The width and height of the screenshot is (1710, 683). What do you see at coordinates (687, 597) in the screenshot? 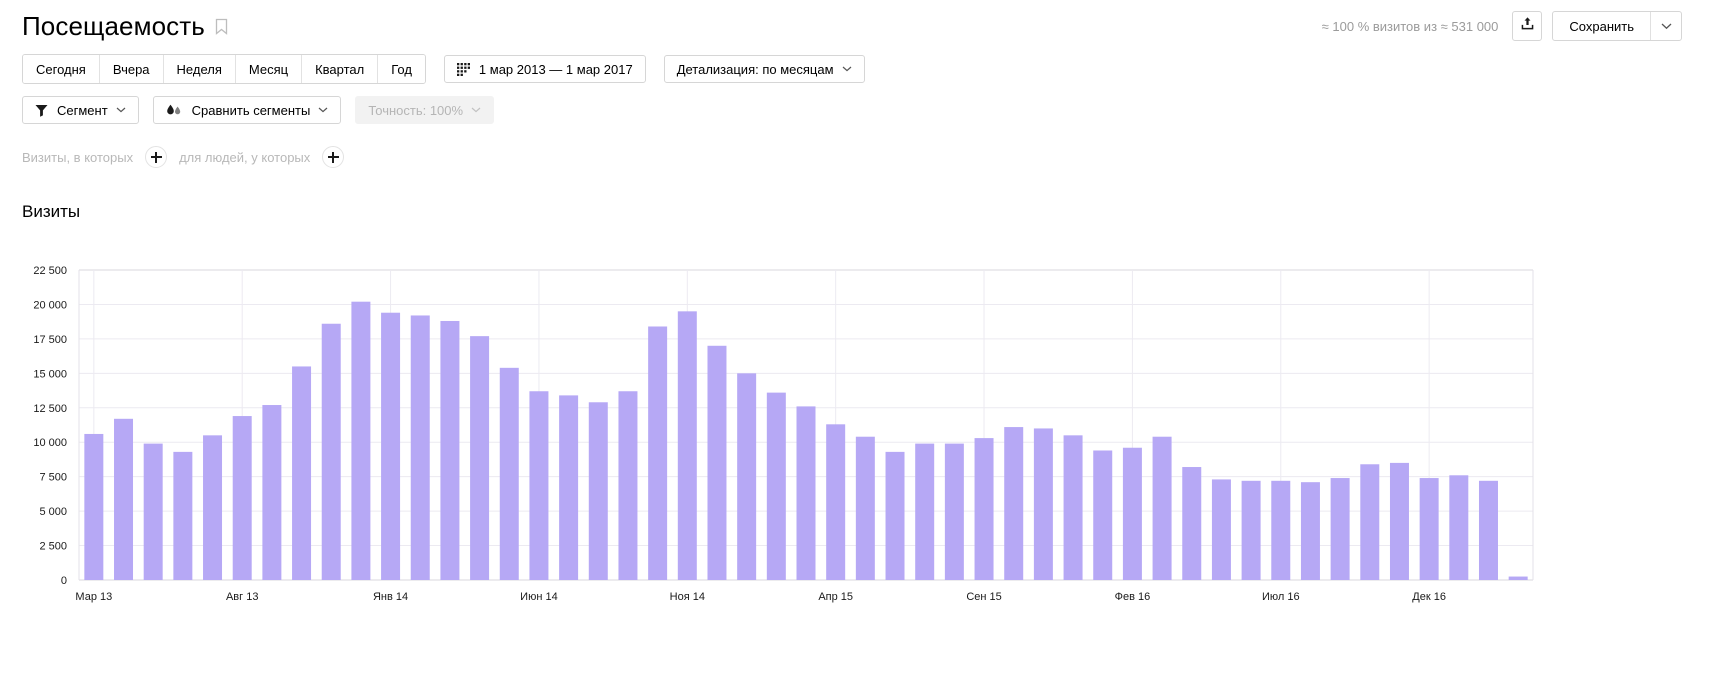
I see `x-axis-tick-label: Ноя 14` at bounding box center [687, 597].